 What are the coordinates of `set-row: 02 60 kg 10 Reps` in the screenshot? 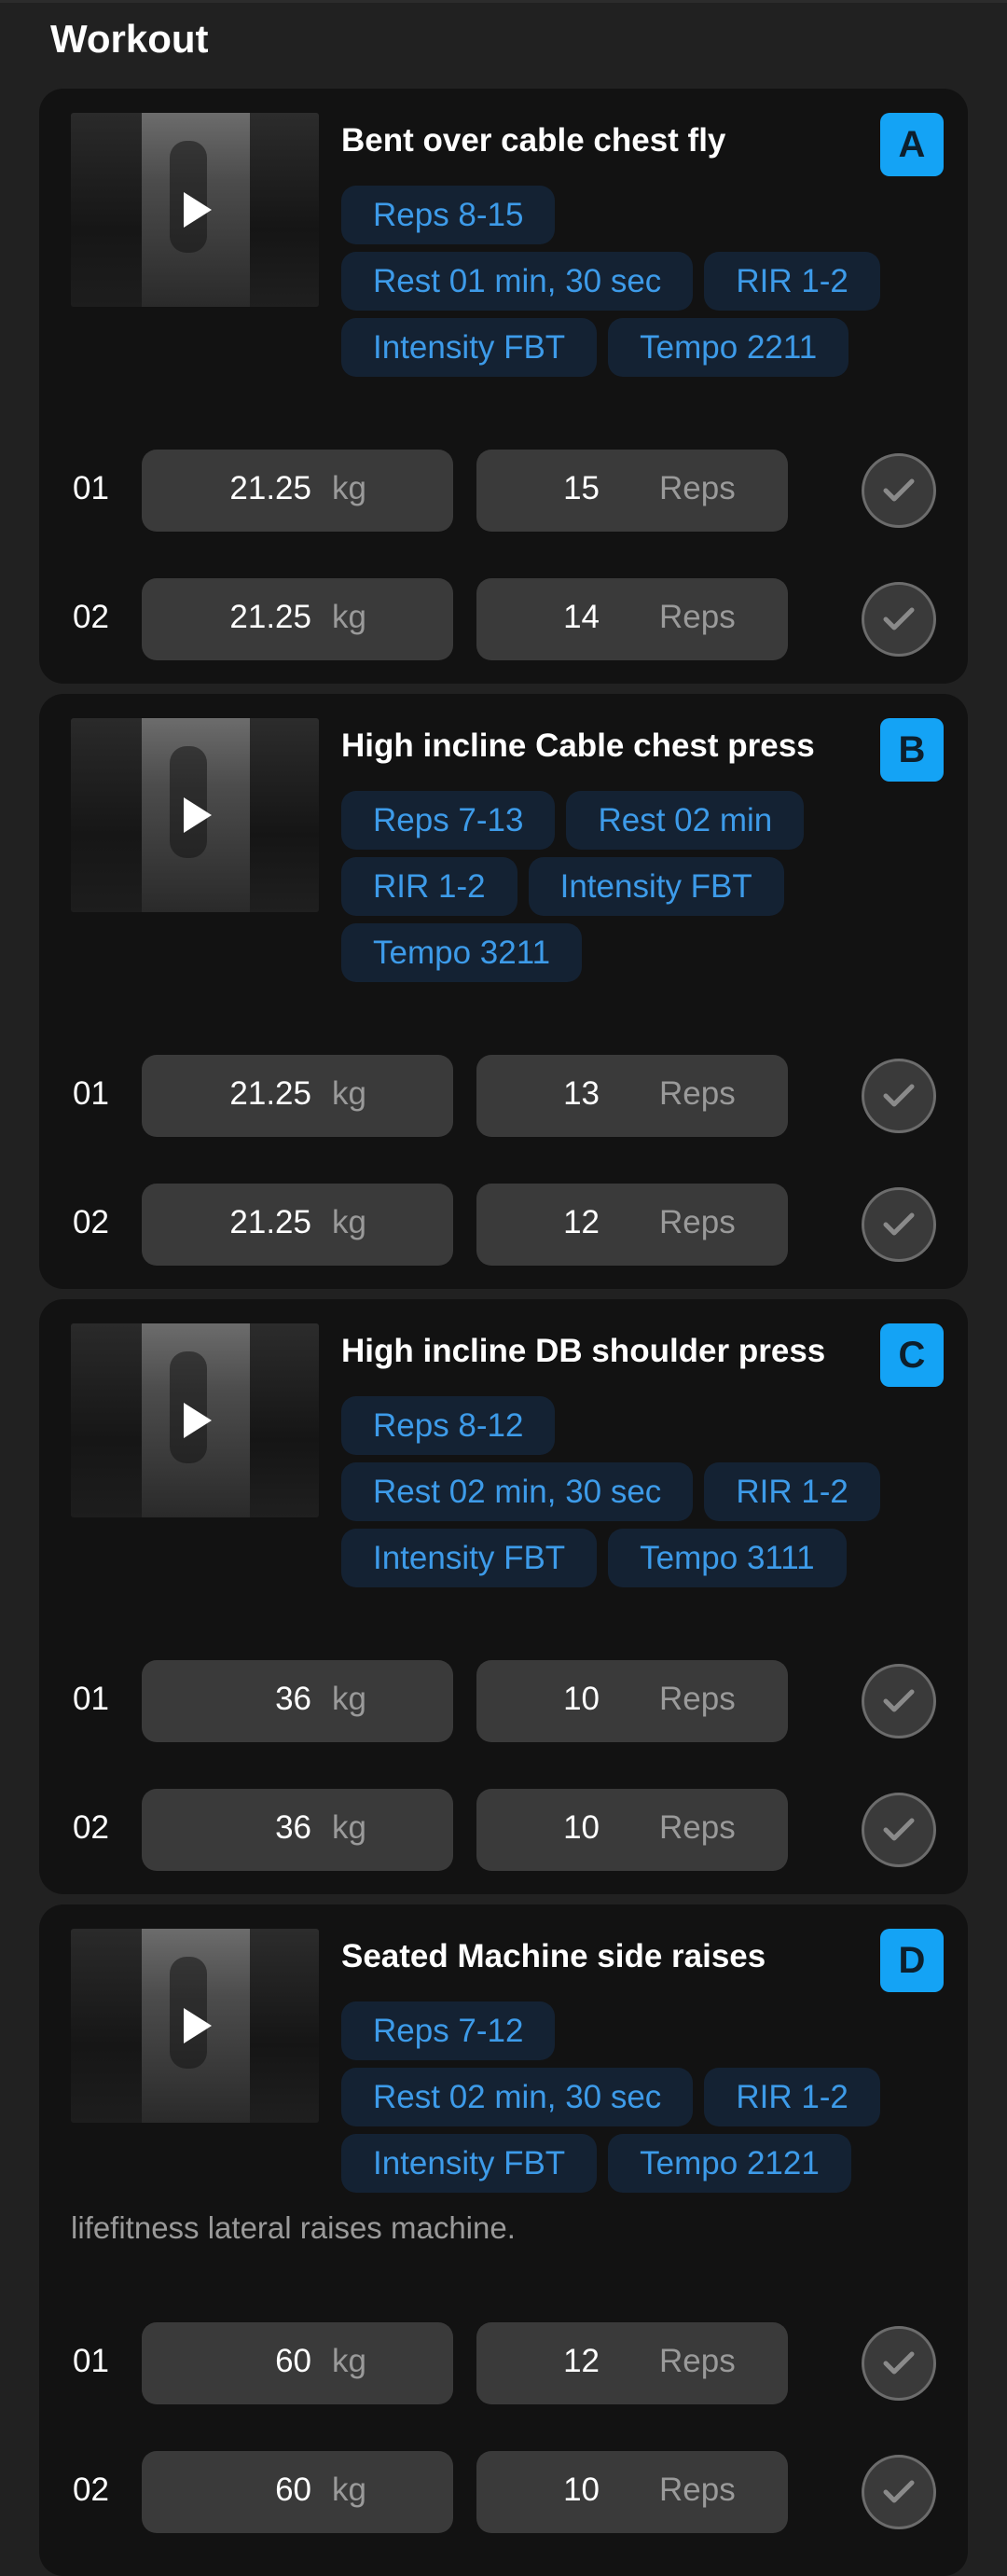 It's located at (504, 2492).